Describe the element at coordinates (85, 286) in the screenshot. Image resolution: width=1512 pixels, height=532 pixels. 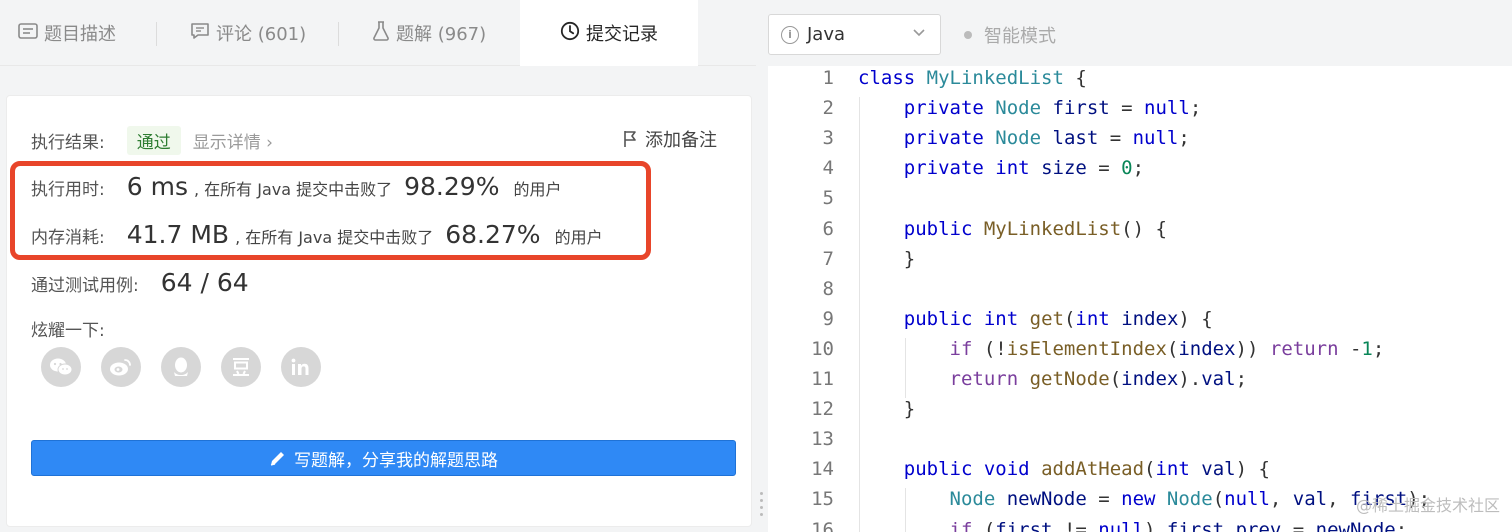
I see `tests-label: 通过测试用例:` at that location.